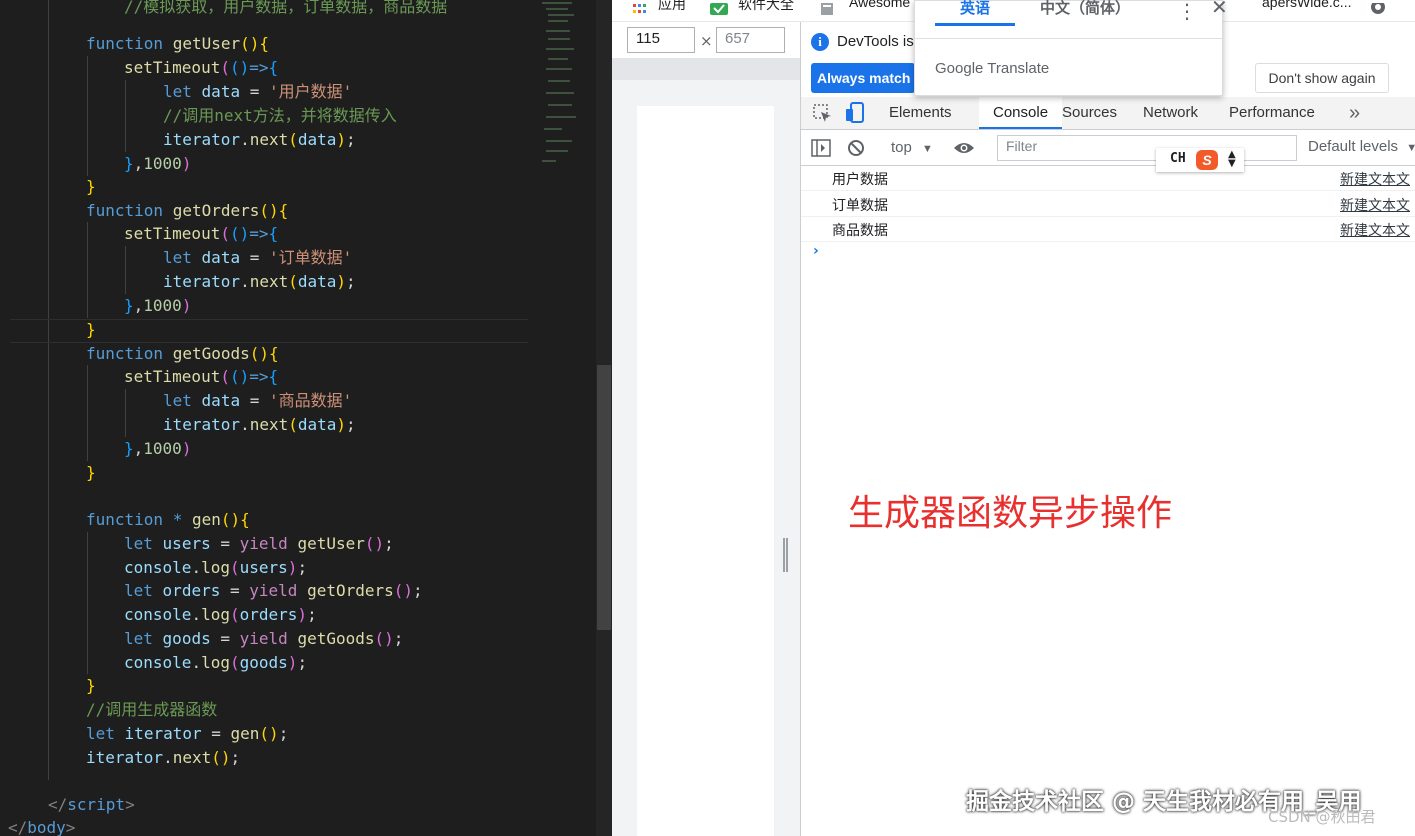 The image size is (1415, 836). Describe the element at coordinates (259, 544) in the screenshot. I see `code-line: let users = yield getUser();` at that location.